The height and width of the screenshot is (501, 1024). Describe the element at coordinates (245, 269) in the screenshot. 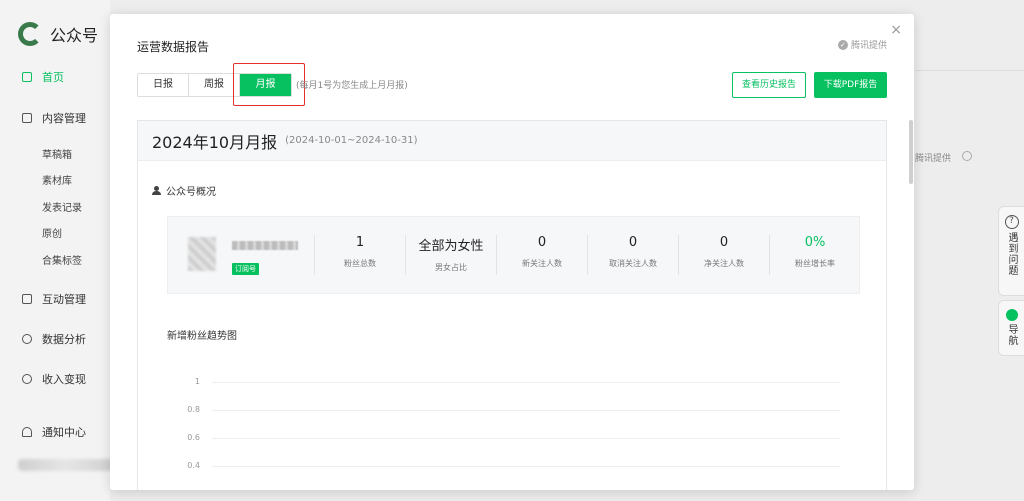

I see `account-type-badge: 订阅号` at that location.